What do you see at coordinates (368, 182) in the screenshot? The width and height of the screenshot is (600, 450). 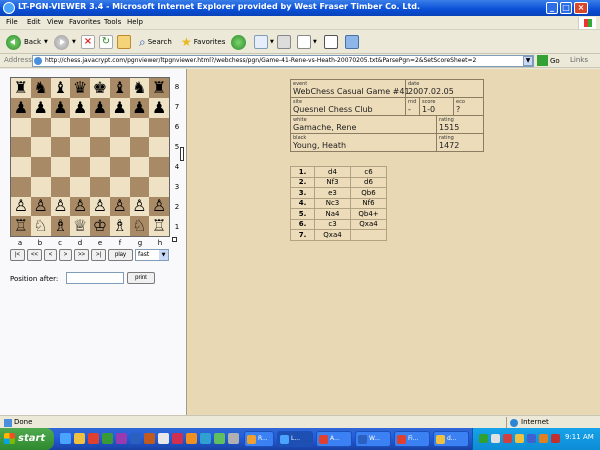 I see `black-move: d6` at bounding box center [368, 182].